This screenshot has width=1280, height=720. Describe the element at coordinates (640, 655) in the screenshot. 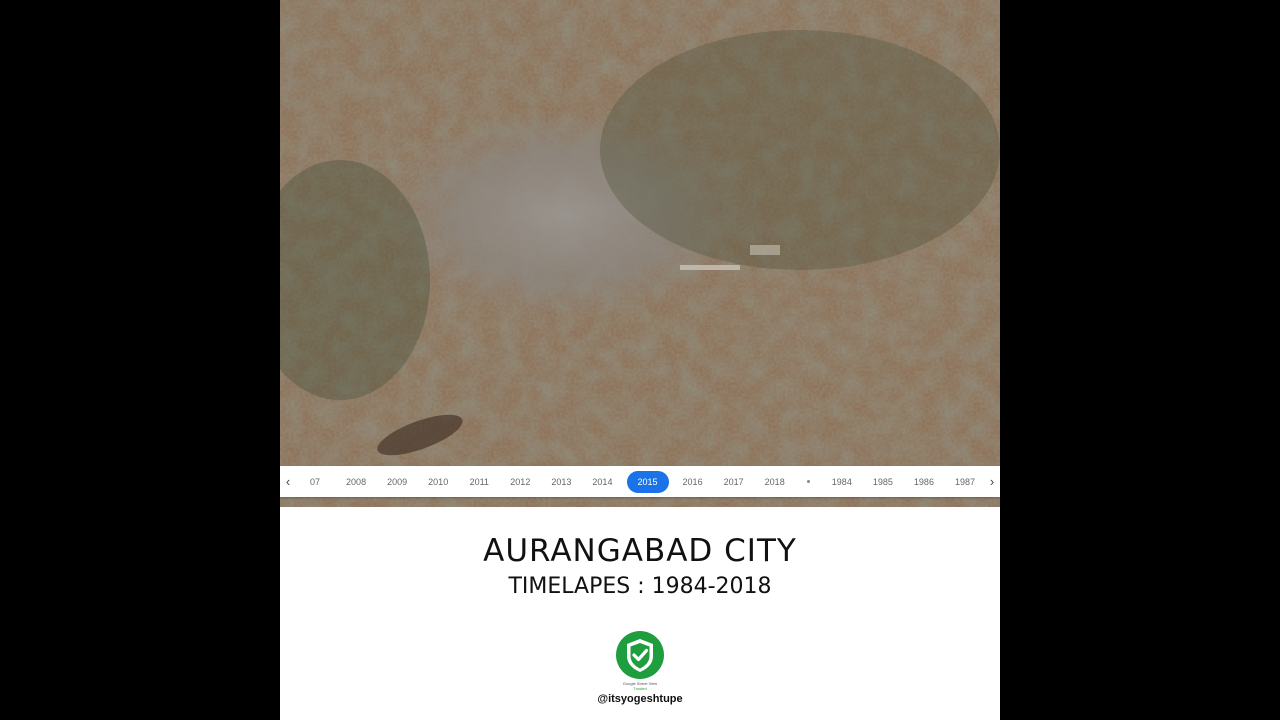

I see `street-view-trusted-shield-icon` at that location.